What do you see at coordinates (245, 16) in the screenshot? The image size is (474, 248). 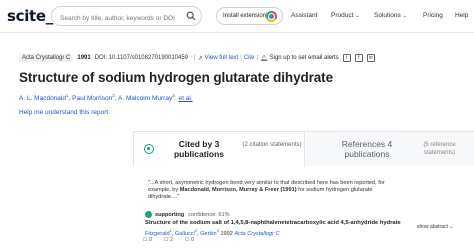 I see `install-extension-label: Install extension!` at bounding box center [245, 16].